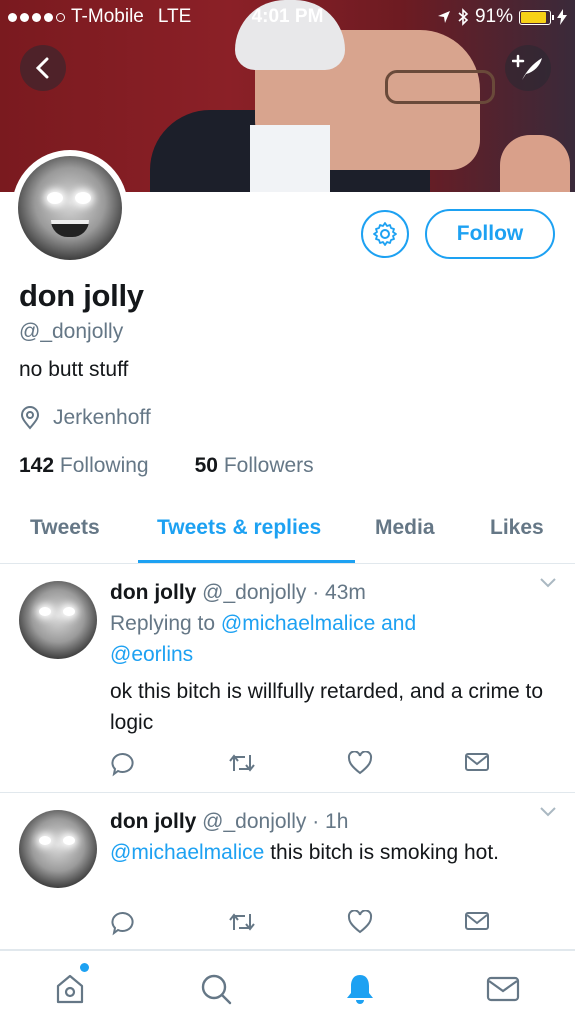 This screenshot has width=575, height=1024. What do you see at coordinates (287, 987) in the screenshot?
I see `bottom-nav` at bounding box center [287, 987].